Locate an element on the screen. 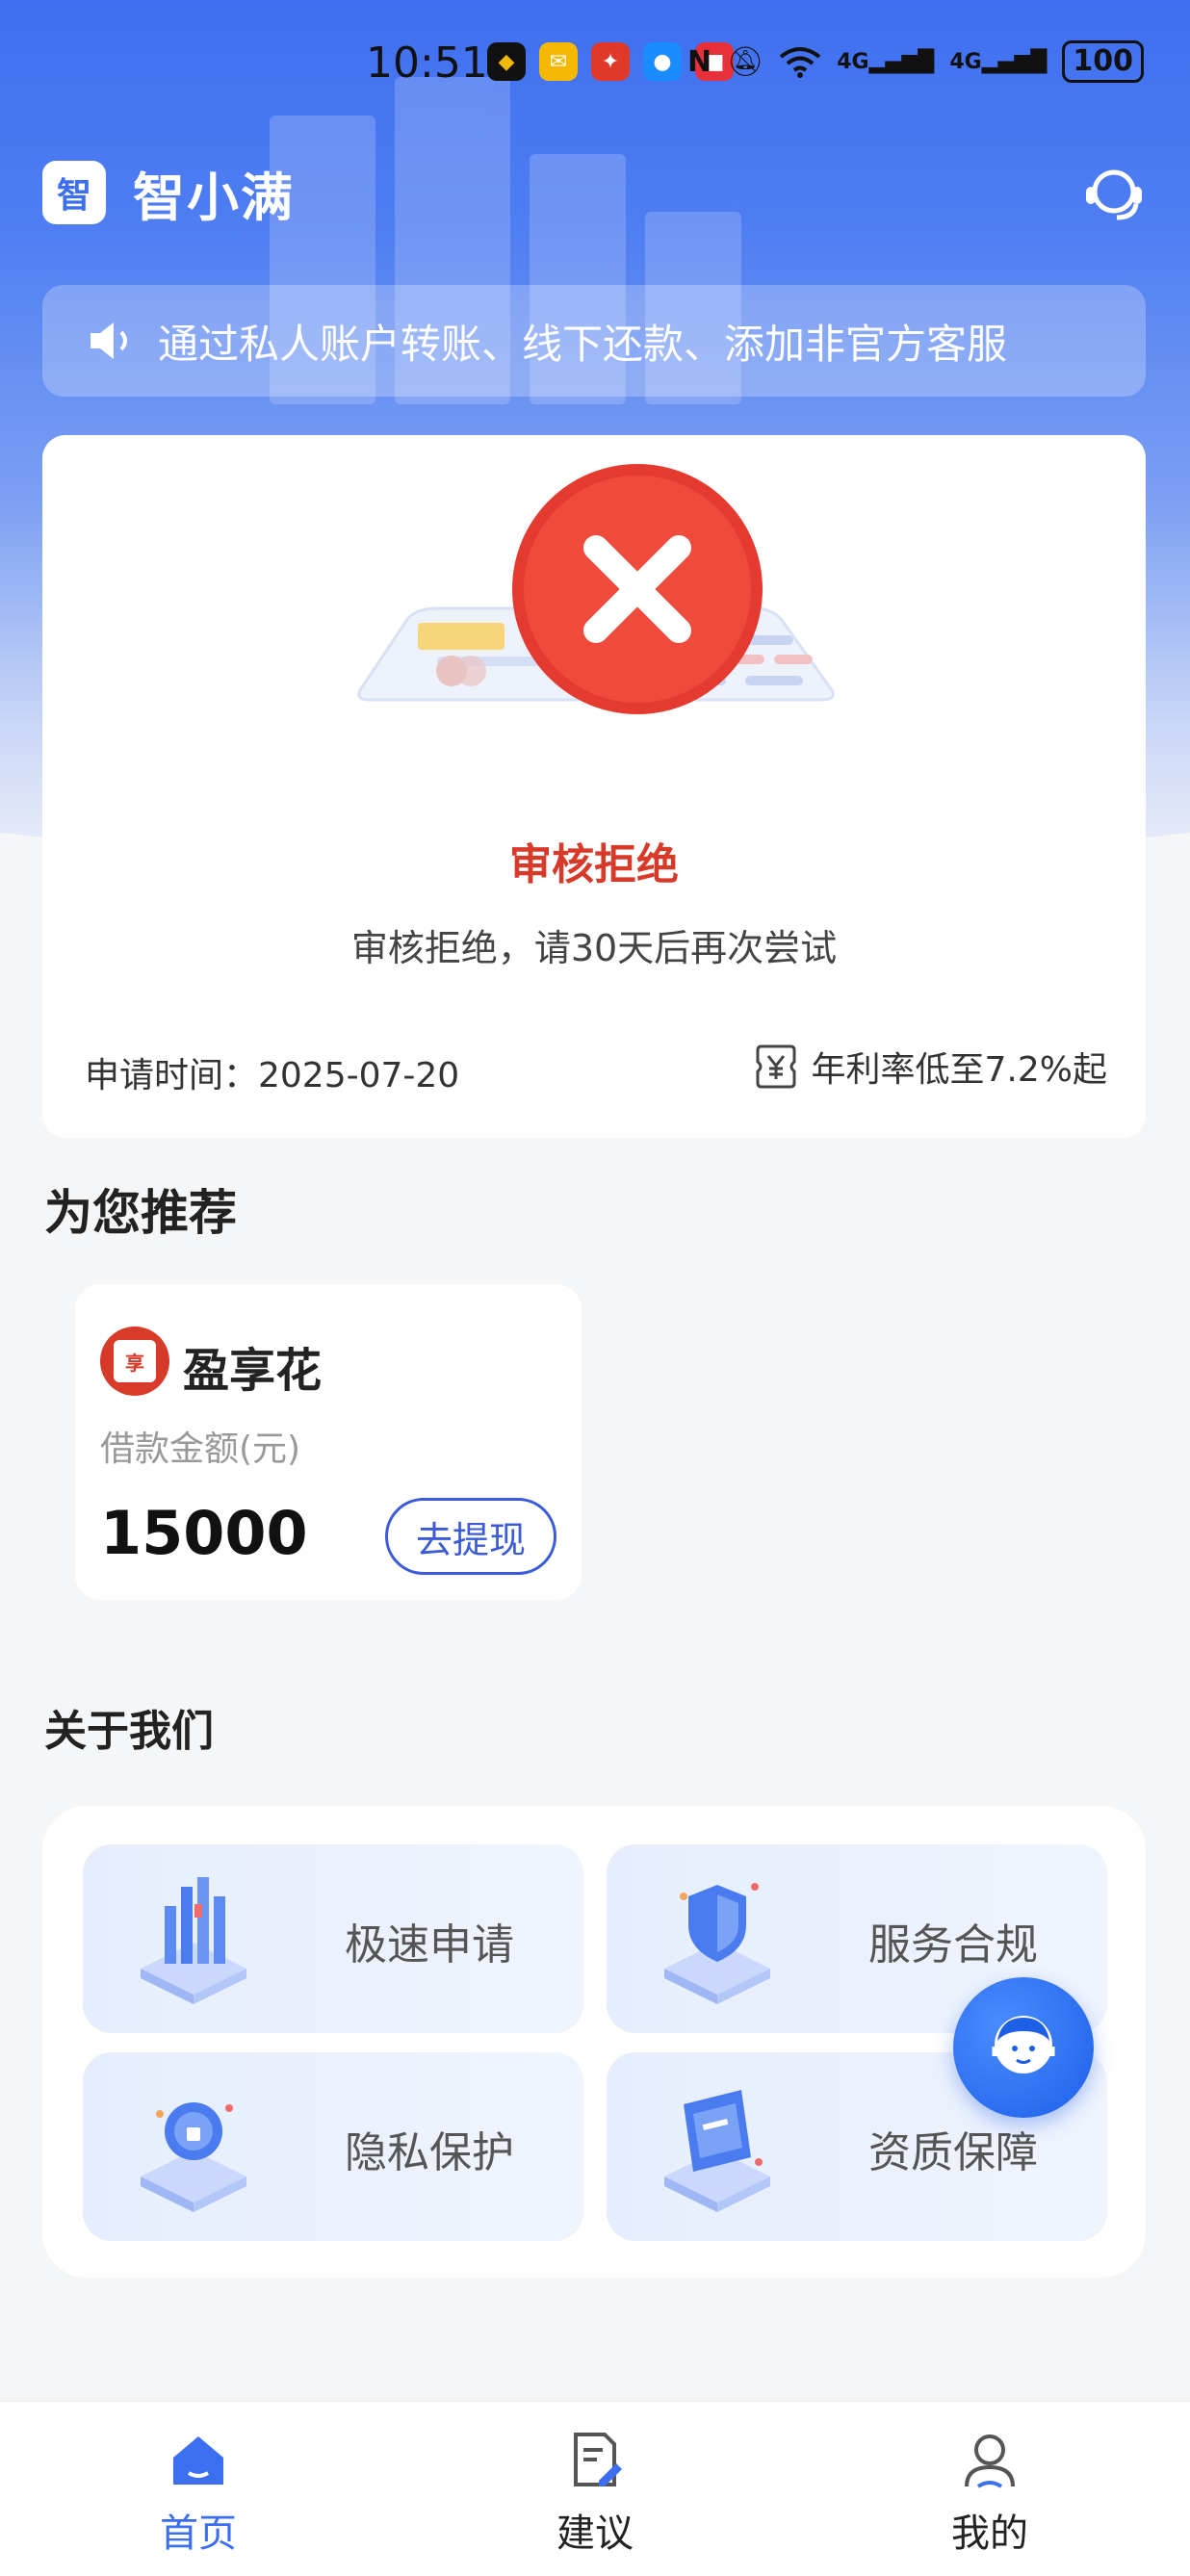 The height and width of the screenshot is (2576, 1190). mail-app-icon: ✉ is located at coordinates (559, 62).